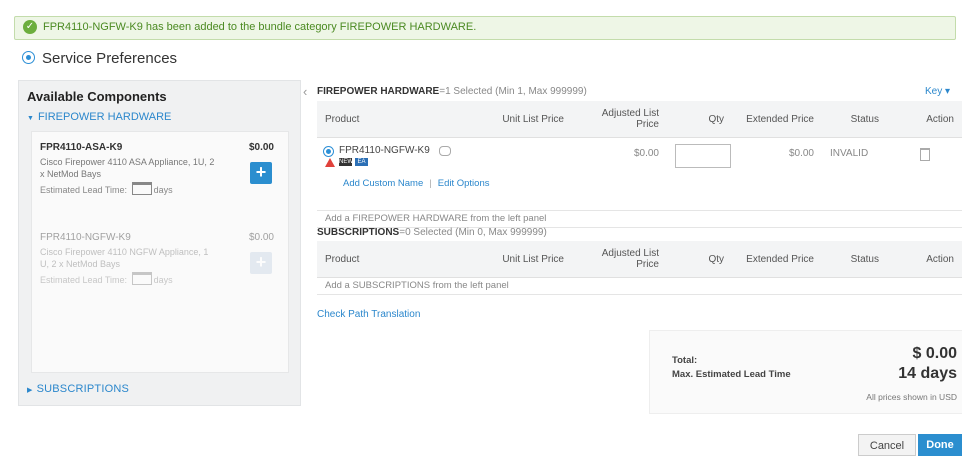 The image size is (962, 457). I want to click on product-badge: NEW, so click(346, 162).